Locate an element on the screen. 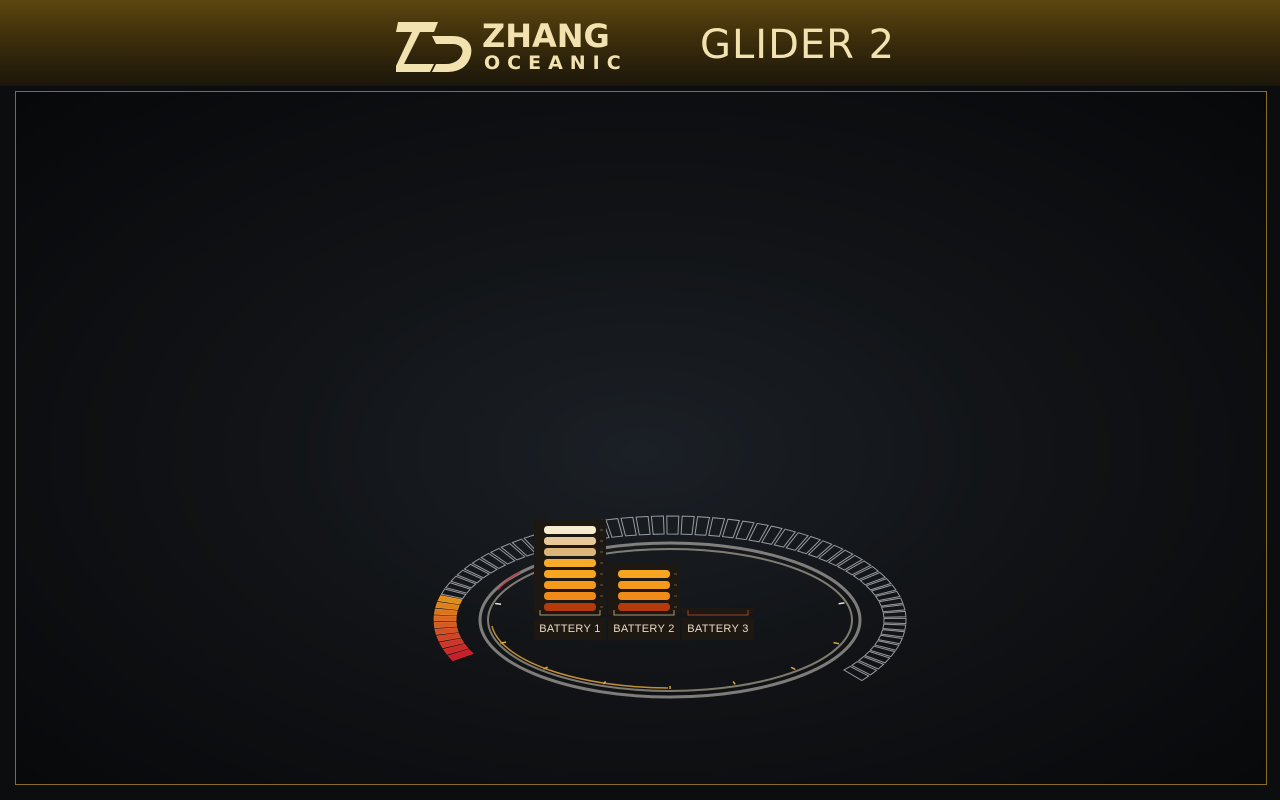 This screenshot has width=1280, height=800. battery-2-label: BATTERY 2 is located at coordinates (644, 629).